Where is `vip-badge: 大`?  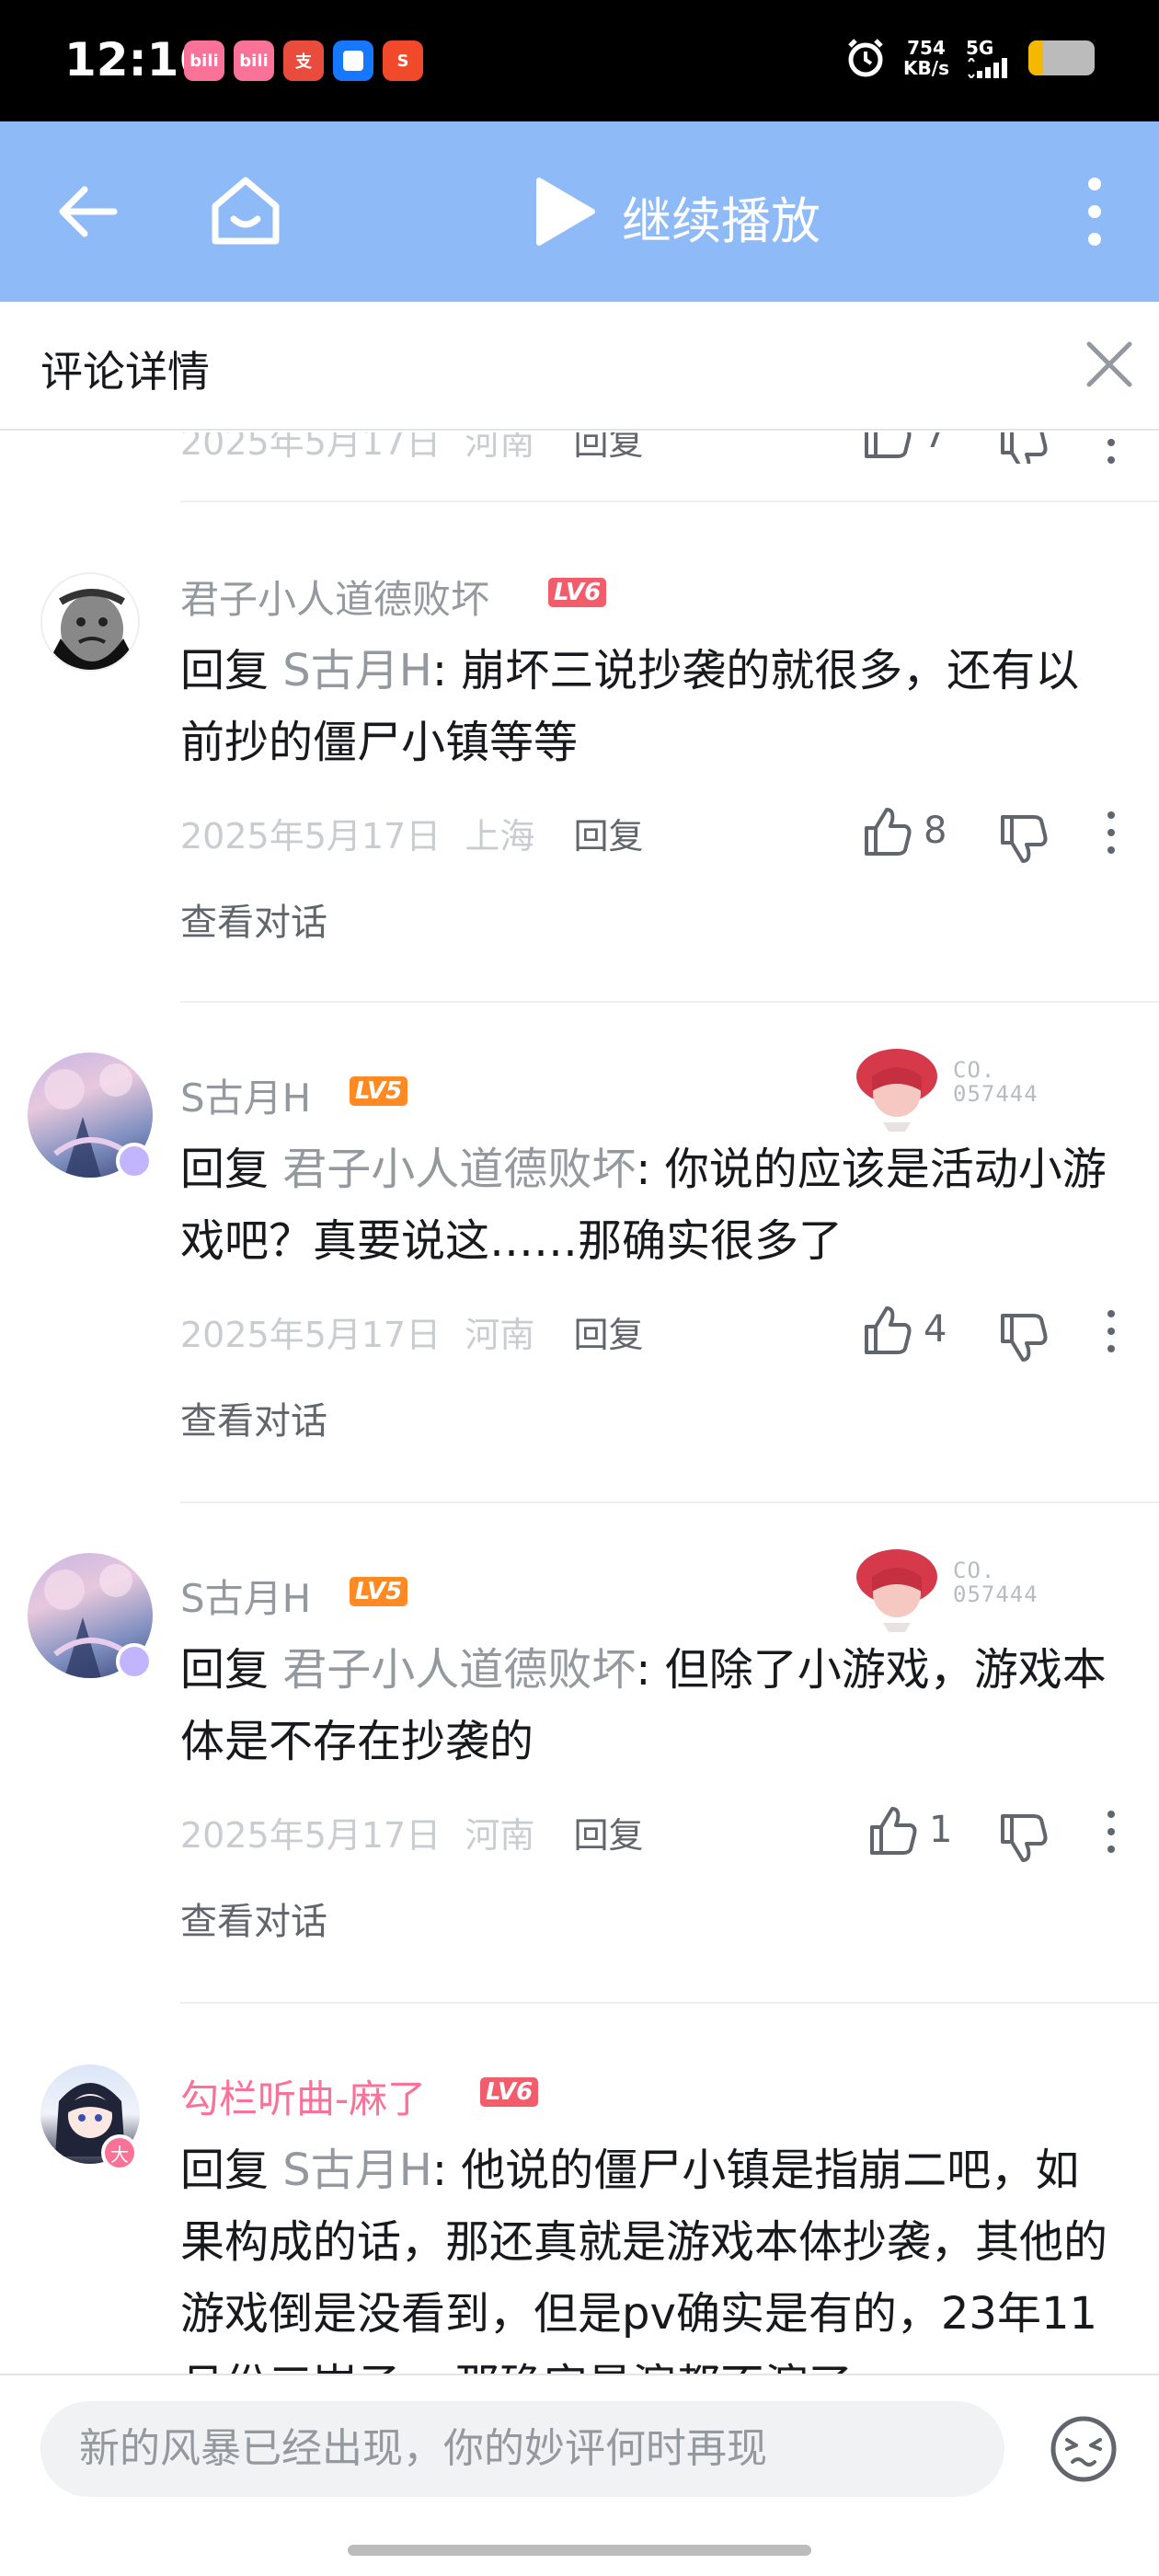 vip-badge: 大 is located at coordinates (119, 2152).